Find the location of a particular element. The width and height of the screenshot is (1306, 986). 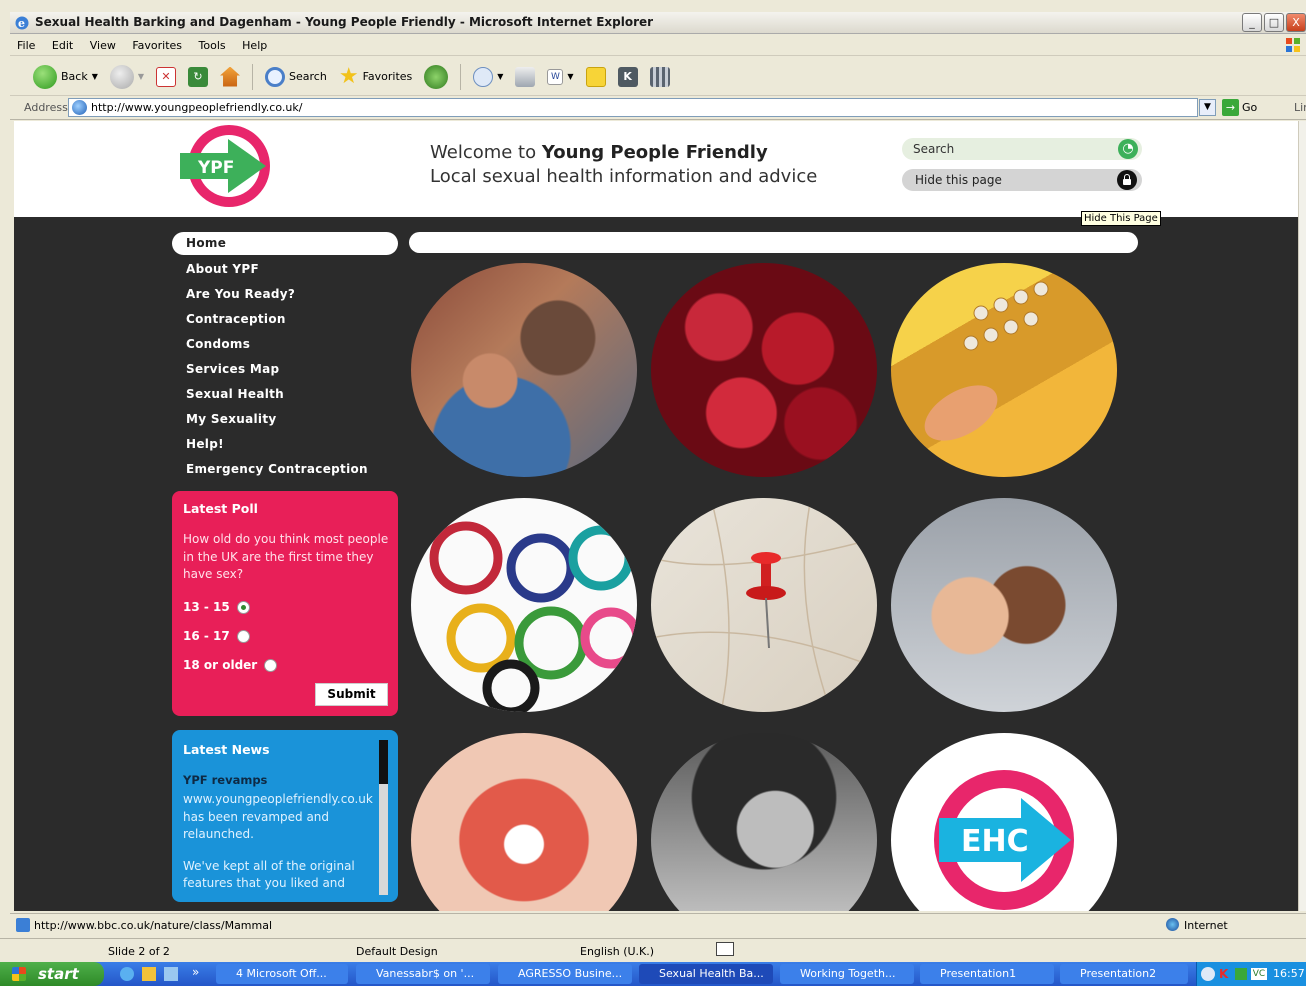

star-icon: ★ is located at coordinates (348, 76).